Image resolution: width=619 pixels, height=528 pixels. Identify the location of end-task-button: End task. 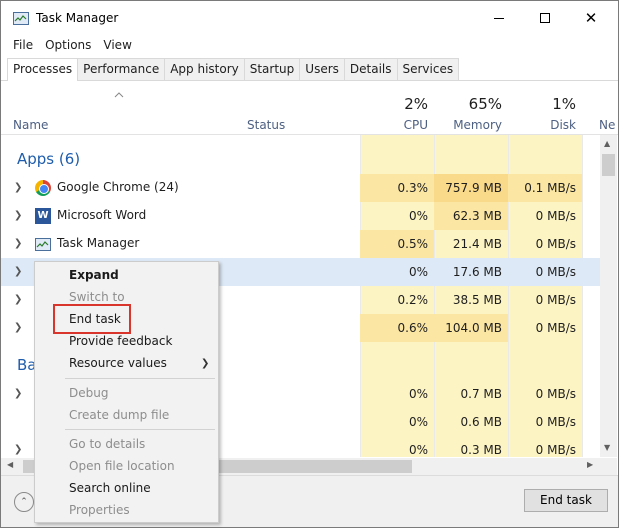
(566, 500).